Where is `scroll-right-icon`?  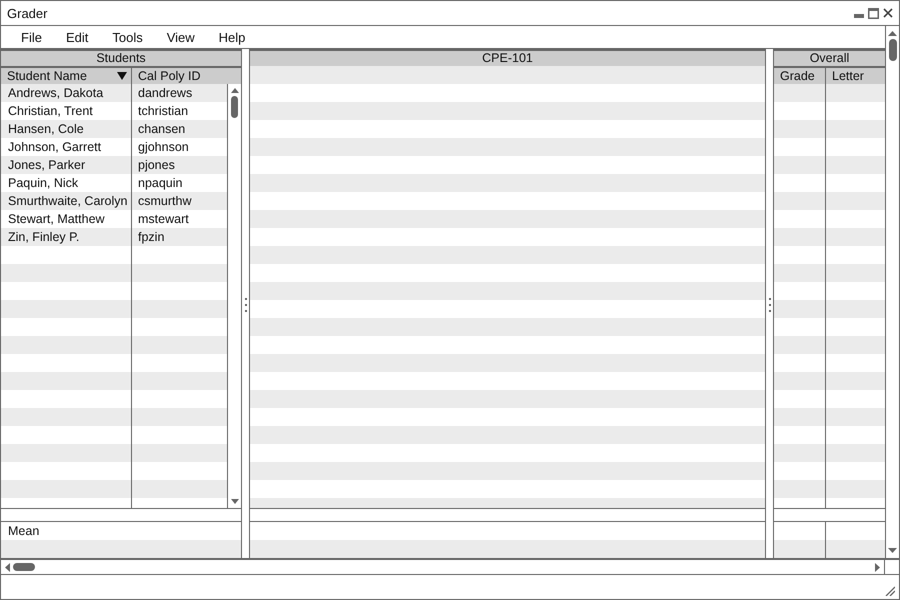
scroll-right-icon is located at coordinates (877, 567).